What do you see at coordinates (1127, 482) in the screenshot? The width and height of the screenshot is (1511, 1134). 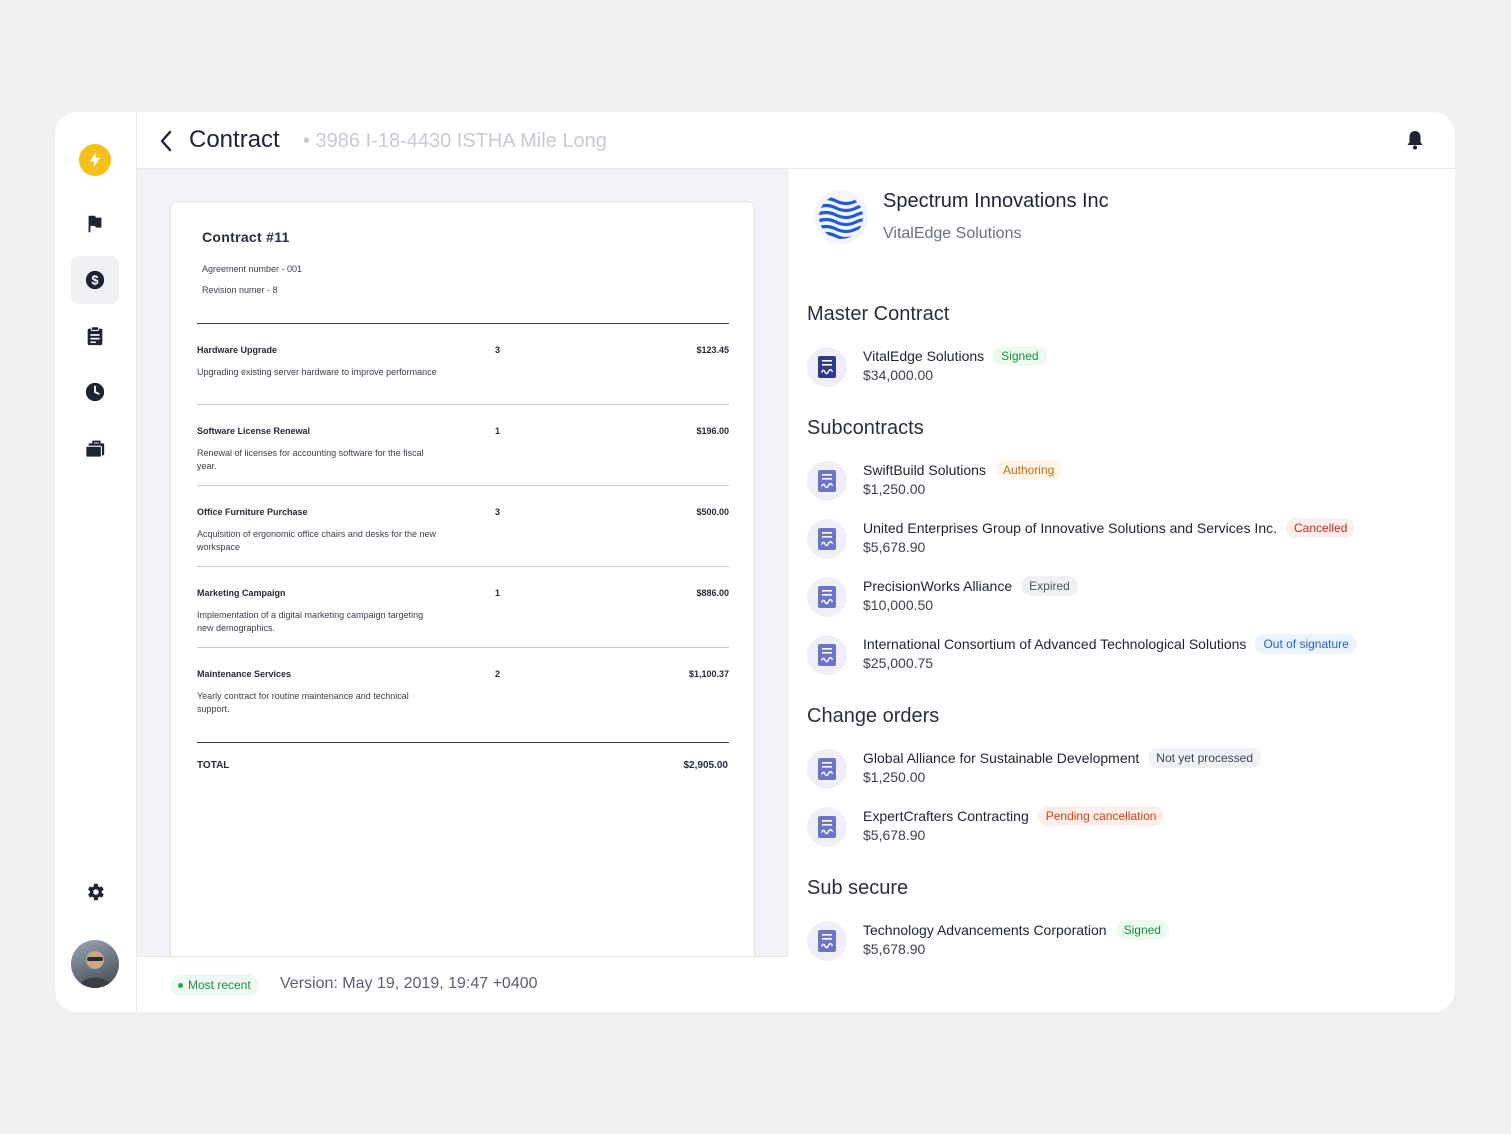 I see `contract-row: SwiftBuild Solutions Authoring $1,250.00` at bounding box center [1127, 482].